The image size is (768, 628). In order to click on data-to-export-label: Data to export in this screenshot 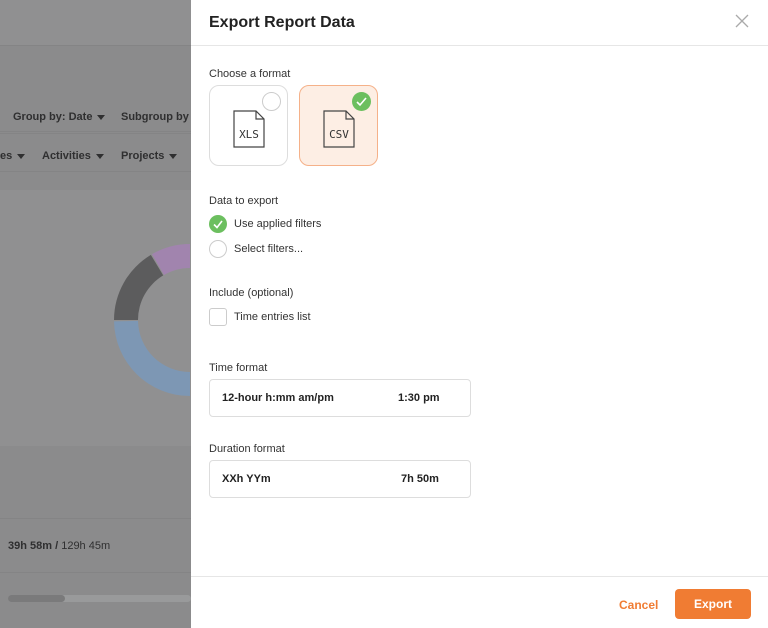, I will do `click(244, 201)`.